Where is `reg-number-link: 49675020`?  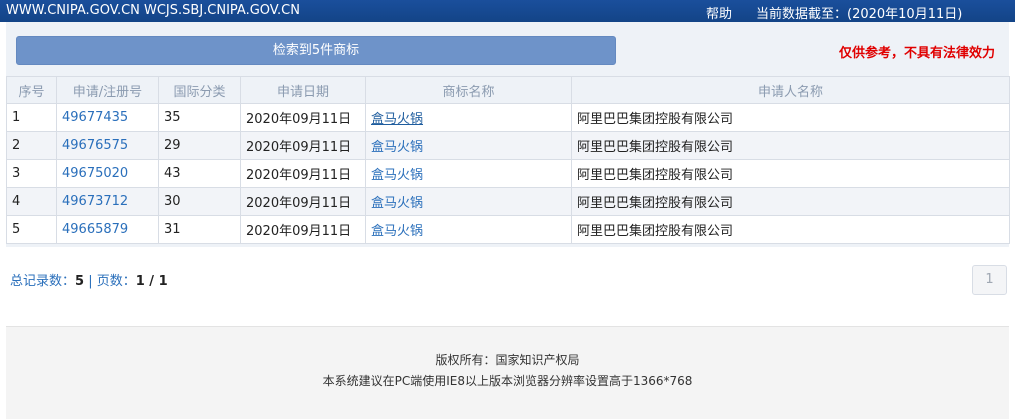
reg-number-link: 49675020 is located at coordinates (107, 173).